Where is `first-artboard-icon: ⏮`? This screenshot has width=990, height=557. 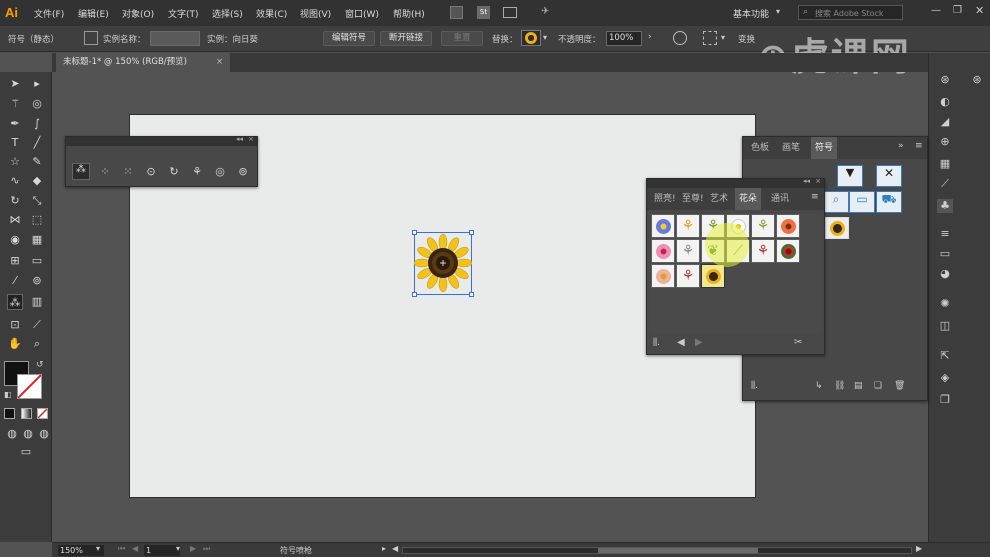 first-artboard-icon: ⏮ is located at coordinates (121, 549).